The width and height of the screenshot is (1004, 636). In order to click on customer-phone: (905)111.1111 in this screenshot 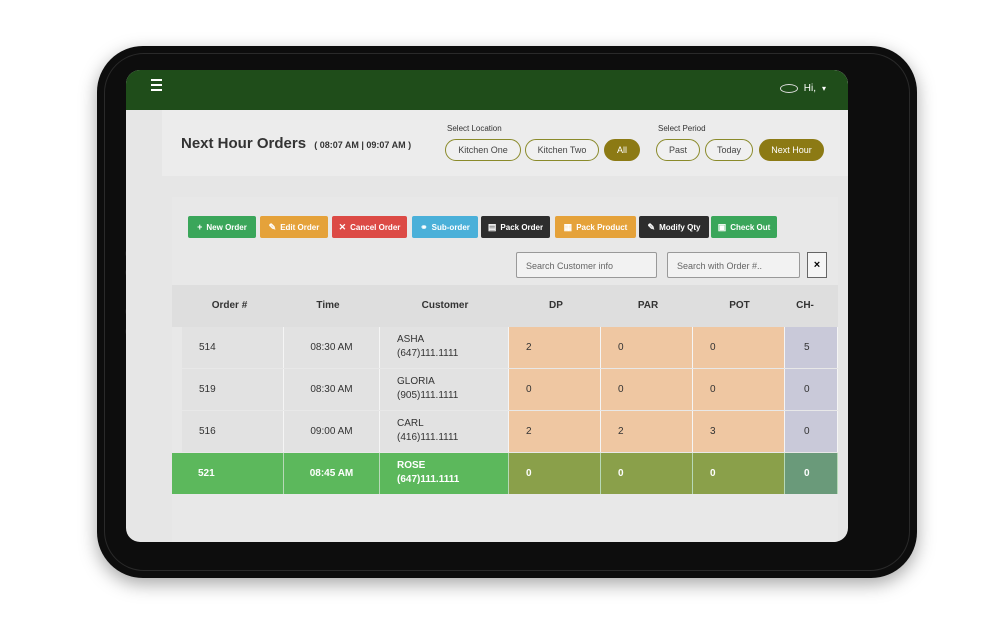, I will do `click(428, 395)`.